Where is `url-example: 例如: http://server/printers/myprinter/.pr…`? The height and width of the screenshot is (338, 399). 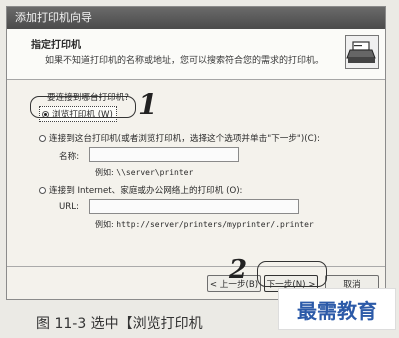
url-example: 例如: http://server/printers/myprinter/.pr… is located at coordinates (204, 224).